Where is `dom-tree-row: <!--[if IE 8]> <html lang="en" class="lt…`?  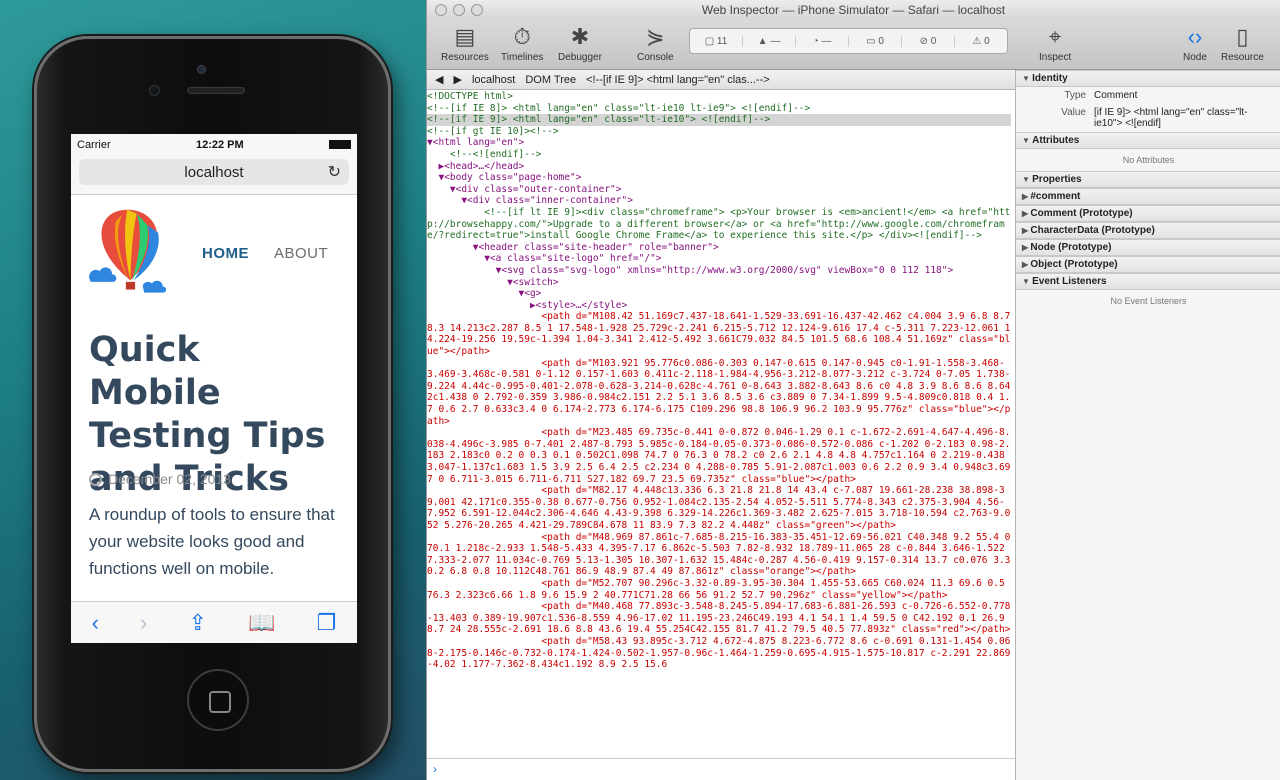
dom-tree-row: <!--[if IE 8]> <html lang="en" class="lt… is located at coordinates (719, 109).